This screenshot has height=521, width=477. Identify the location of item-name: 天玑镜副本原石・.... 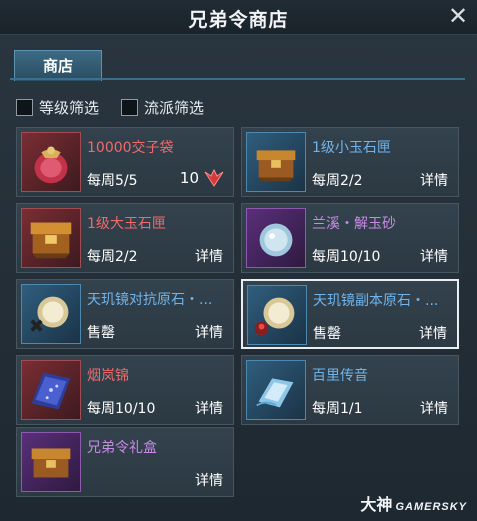
(376, 301).